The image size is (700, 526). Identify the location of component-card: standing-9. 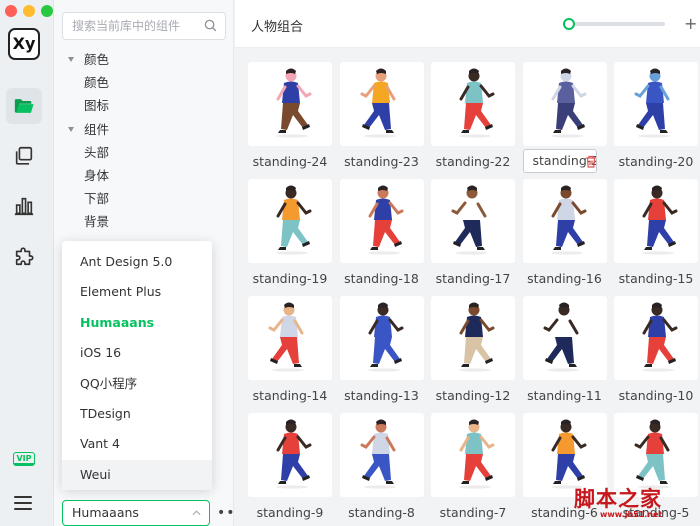
(290, 467).